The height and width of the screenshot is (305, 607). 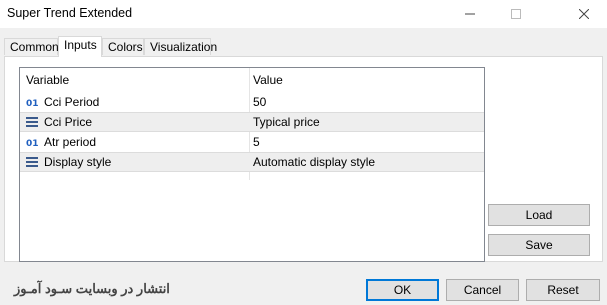 I want to click on variable-name: Cci Period, so click(x=72, y=102).